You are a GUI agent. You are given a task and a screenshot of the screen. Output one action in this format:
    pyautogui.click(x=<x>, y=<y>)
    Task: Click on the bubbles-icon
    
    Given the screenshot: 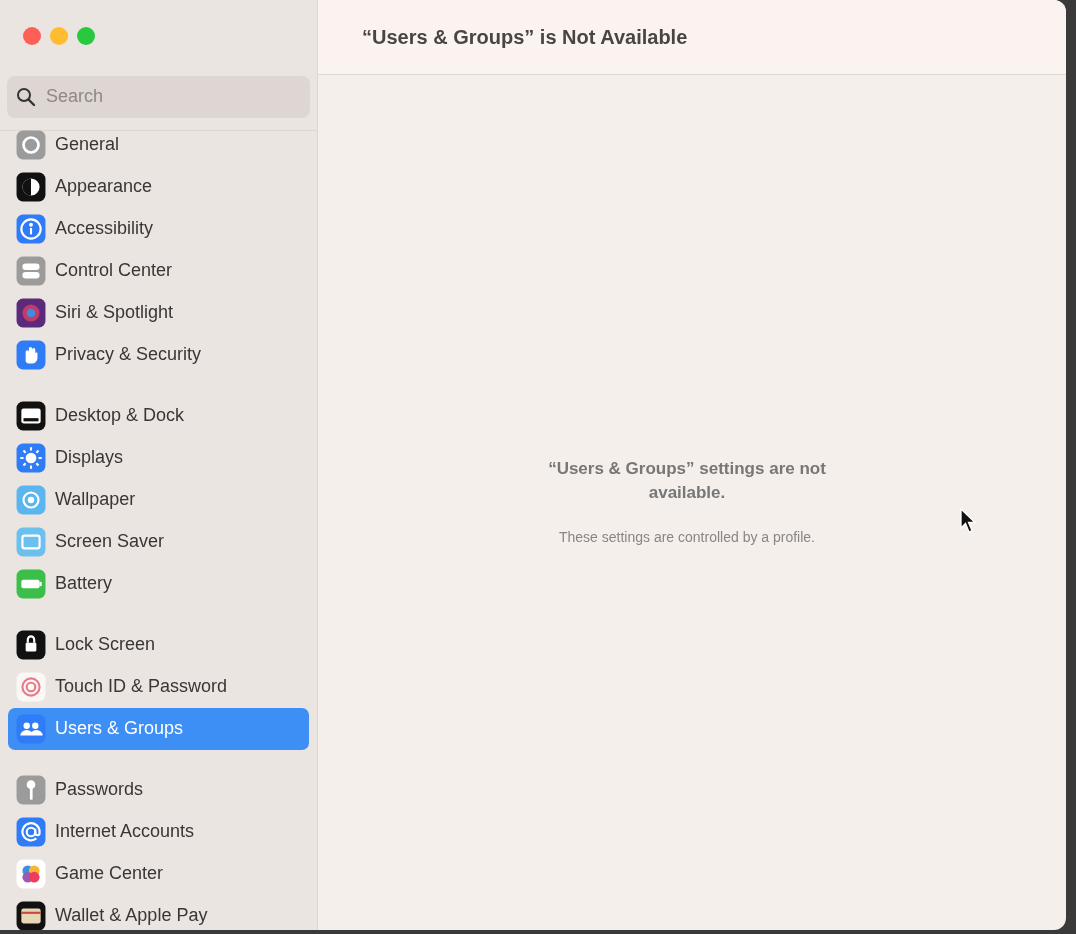 What is the action you would take?
    pyautogui.click(x=31, y=873)
    